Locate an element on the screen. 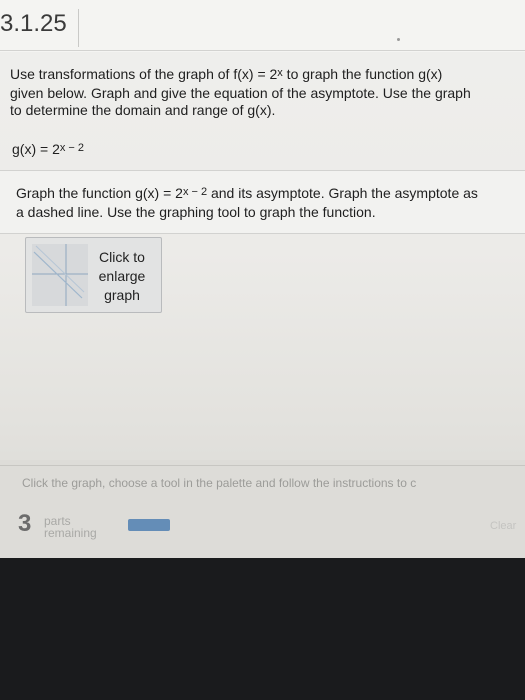 Image resolution: width=525 pixels, height=700 pixels. instruction-exponent: x − 2 is located at coordinates (195, 192).